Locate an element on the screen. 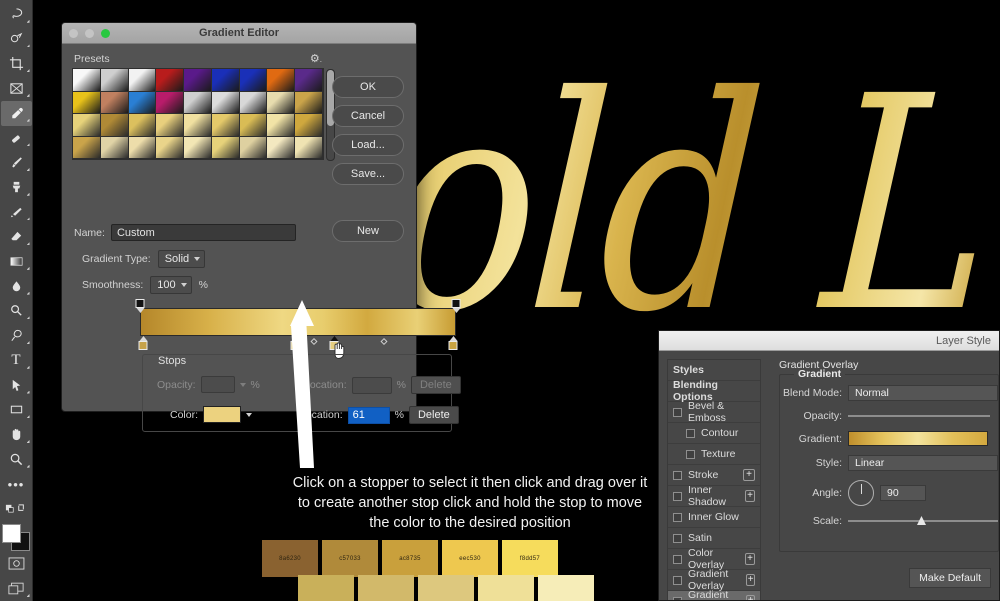  quick-mask-icon is located at coordinates (16, 564).